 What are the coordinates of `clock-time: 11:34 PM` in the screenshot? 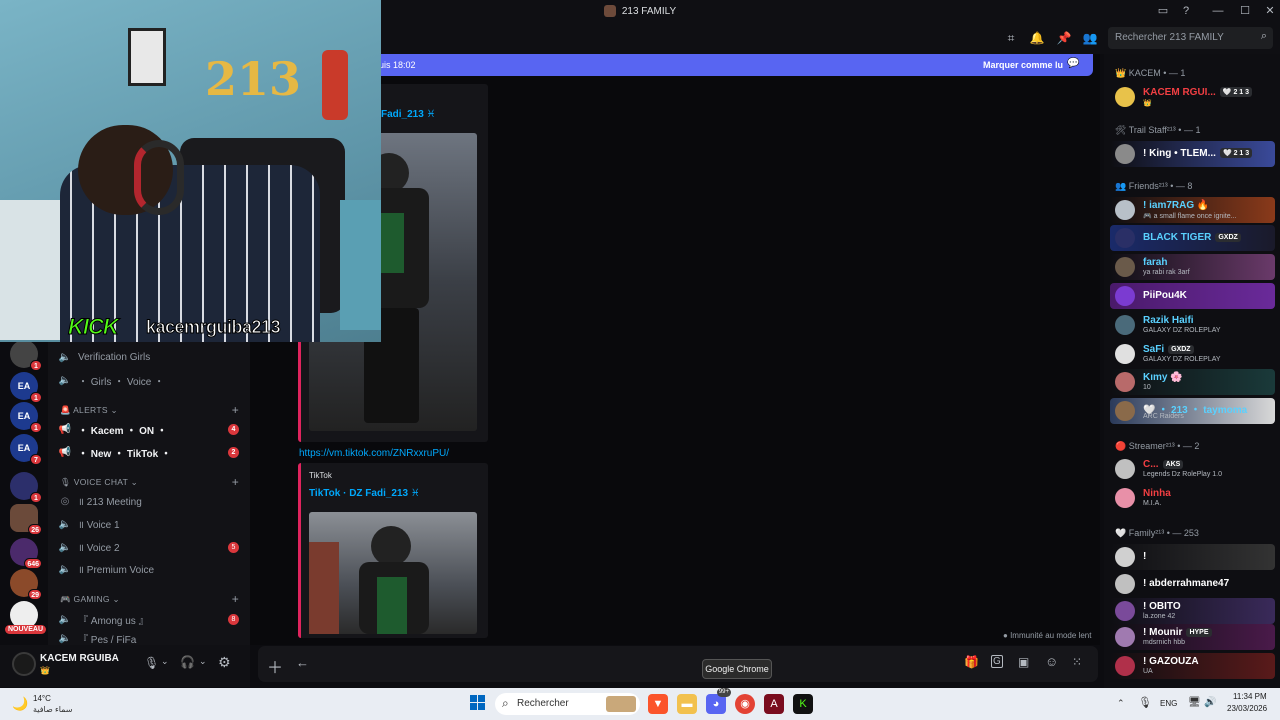 It's located at (1250, 696).